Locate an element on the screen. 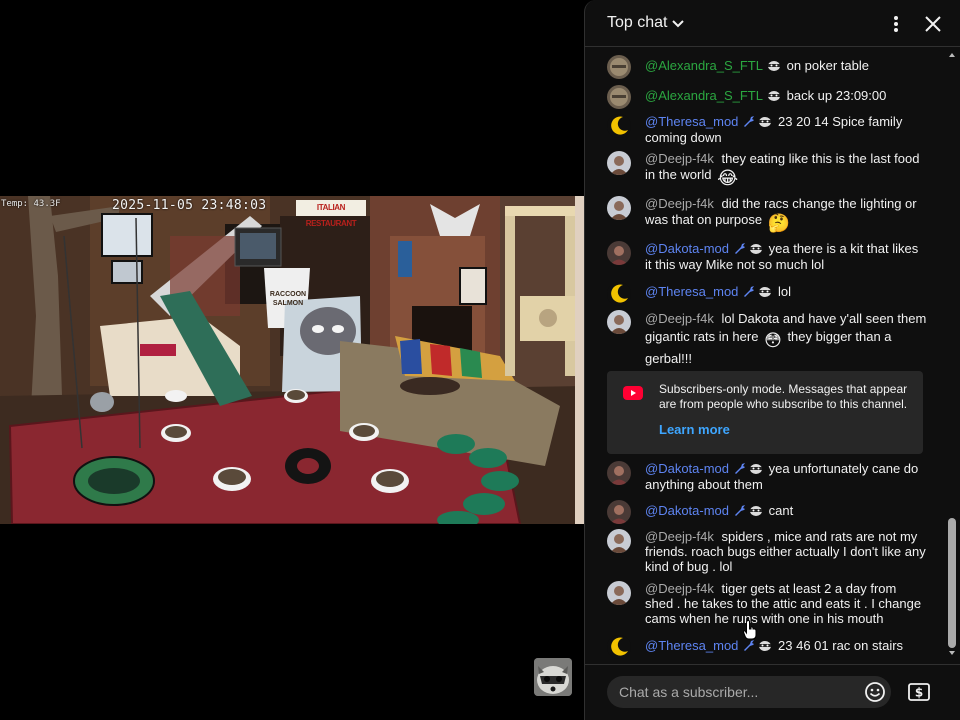 Image resolution: width=960 pixels, height=720 pixels. emoji-icon is located at coordinates (875, 692).